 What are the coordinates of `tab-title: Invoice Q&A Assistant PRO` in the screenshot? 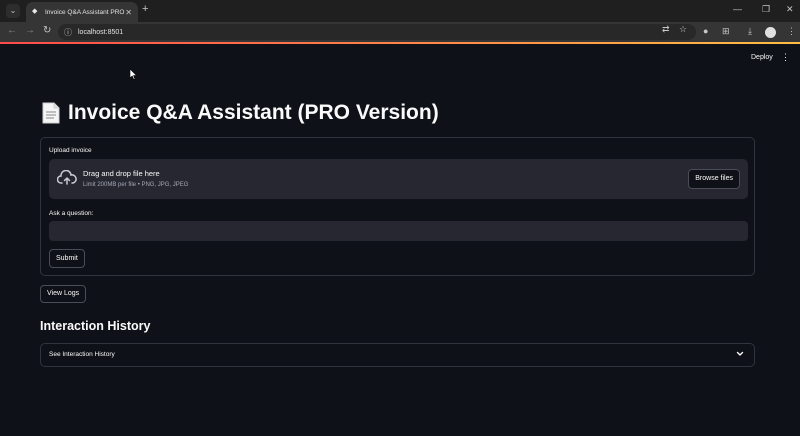 It's located at (85, 12).